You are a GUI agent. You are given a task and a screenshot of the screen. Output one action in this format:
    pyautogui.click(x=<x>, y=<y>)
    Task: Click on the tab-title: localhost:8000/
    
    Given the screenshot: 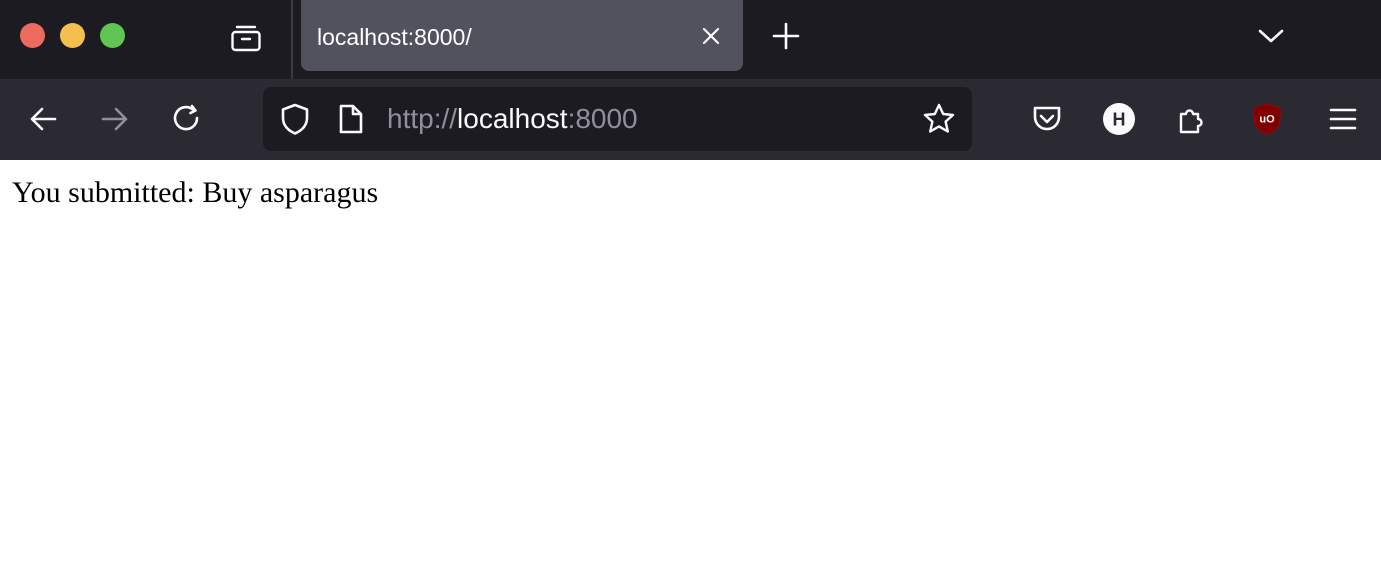 What is the action you would take?
    pyautogui.click(x=394, y=37)
    